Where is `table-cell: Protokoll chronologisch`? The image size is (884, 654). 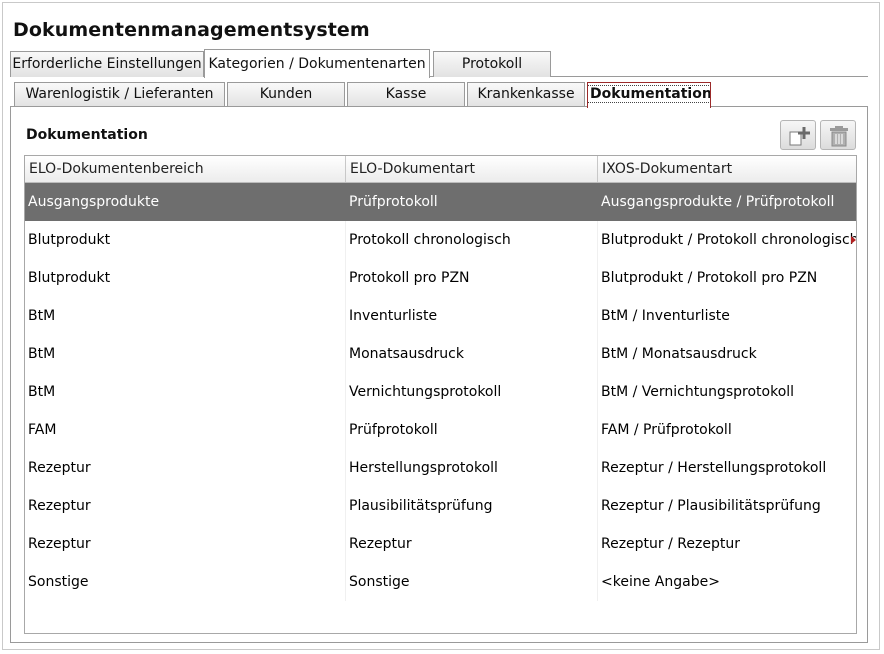
table-cell: Protokoll chronologisch is located at coordinates (471, 240).